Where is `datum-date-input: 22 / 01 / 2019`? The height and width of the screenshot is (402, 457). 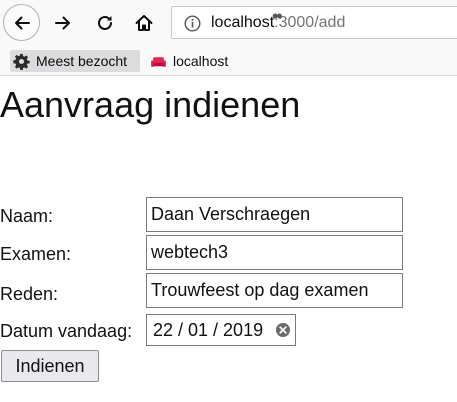 datum-date-input: 22 / 01 / 2019 is located at coordinates (221, 330).